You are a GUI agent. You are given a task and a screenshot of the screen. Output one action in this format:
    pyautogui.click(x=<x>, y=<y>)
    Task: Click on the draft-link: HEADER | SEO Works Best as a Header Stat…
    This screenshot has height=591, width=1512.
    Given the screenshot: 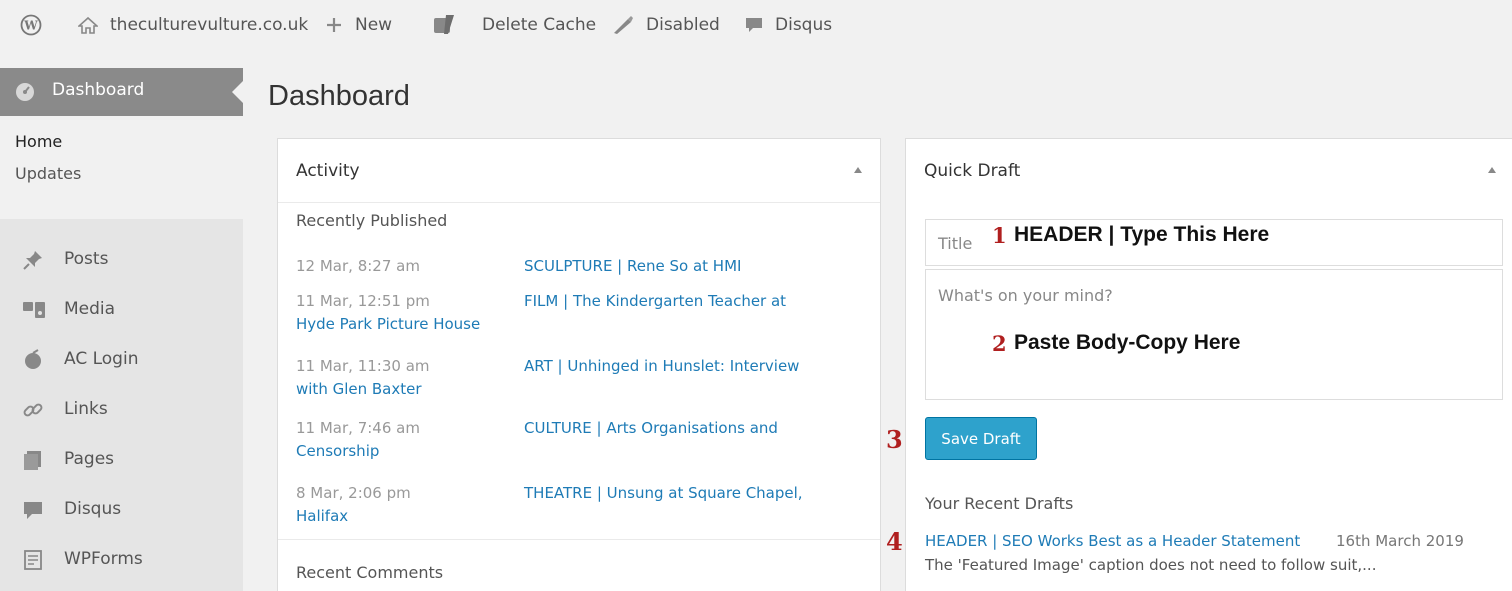 What is the action you would take?
    pyautogui.click(x=1112, y=541)
    